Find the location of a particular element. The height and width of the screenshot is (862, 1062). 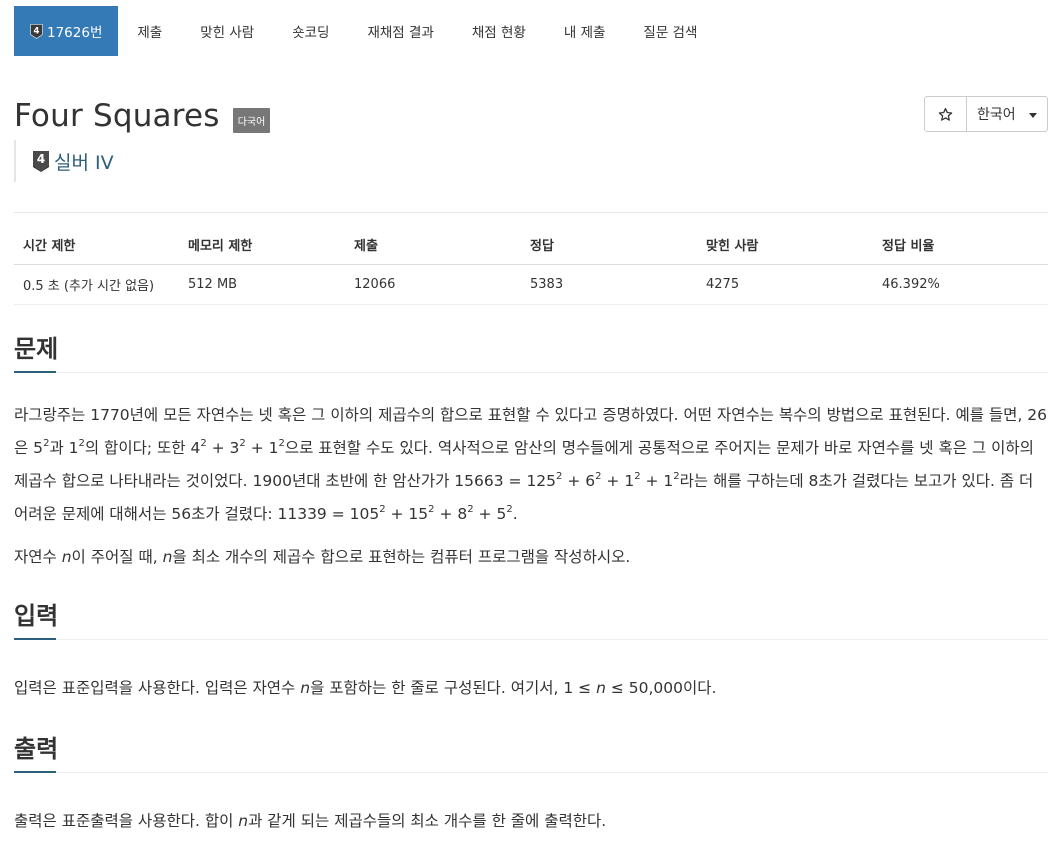

section-title: 문제 is located at coordinates (36, 349).